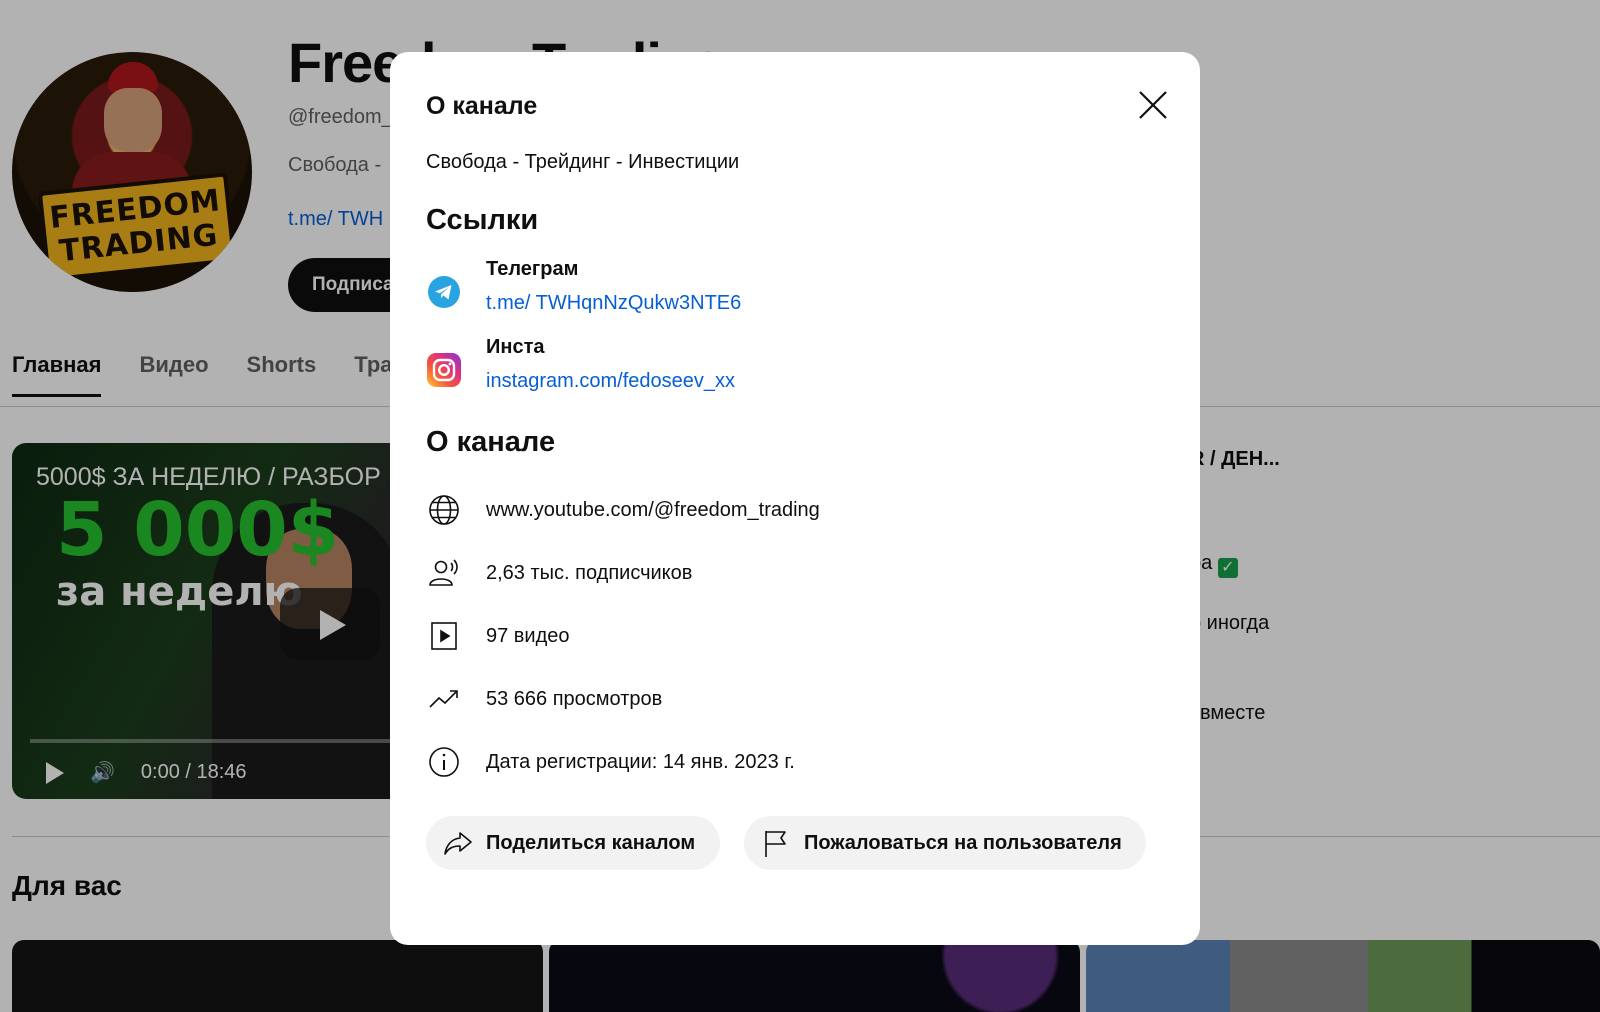 This screenshot has height=1012, width=1600. Describe the element at coordinates (444, 510) in the screenshot. I see `globe-icon` at that location.